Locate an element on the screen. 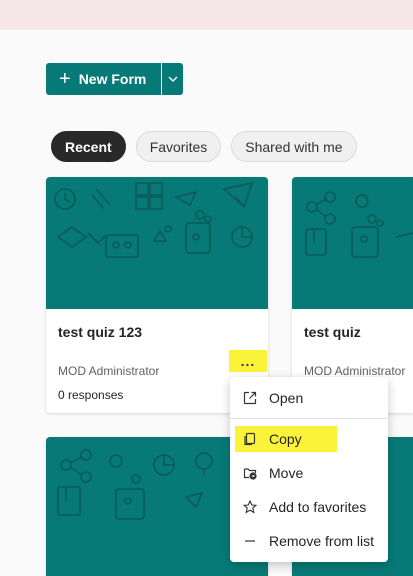 This screenshot has height=576, width=413. menu-item-open: Open is located at coordinates (309, 398).